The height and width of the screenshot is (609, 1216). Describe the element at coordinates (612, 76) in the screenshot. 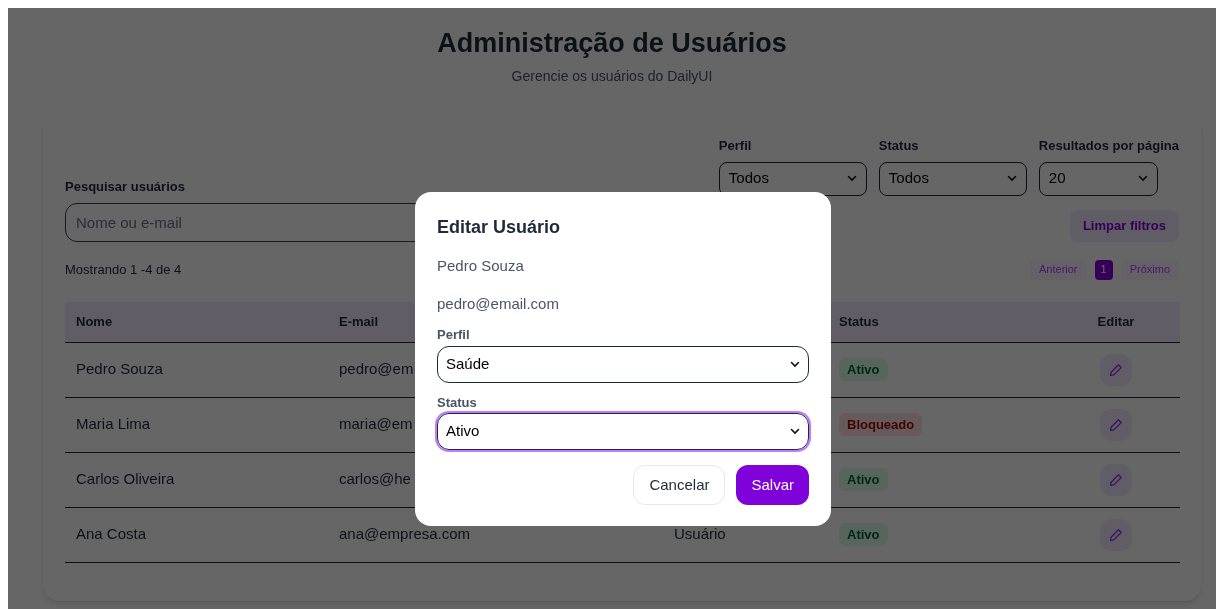

I see `page-subtitle: Gerencie os usuários do DailyUI` at that location.